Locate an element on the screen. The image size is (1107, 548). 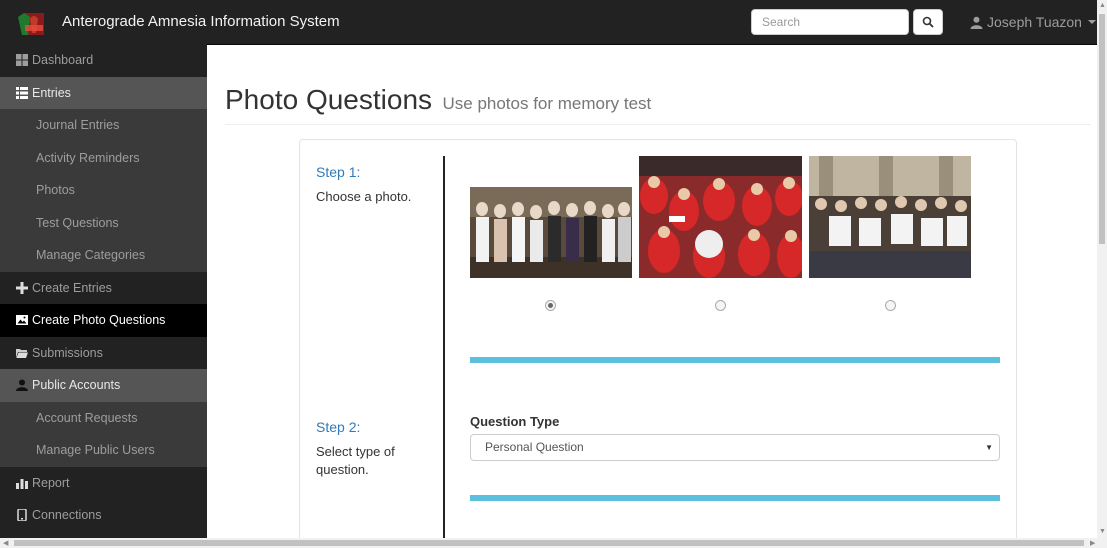
folder-icon is located at coordinates (22, 353).